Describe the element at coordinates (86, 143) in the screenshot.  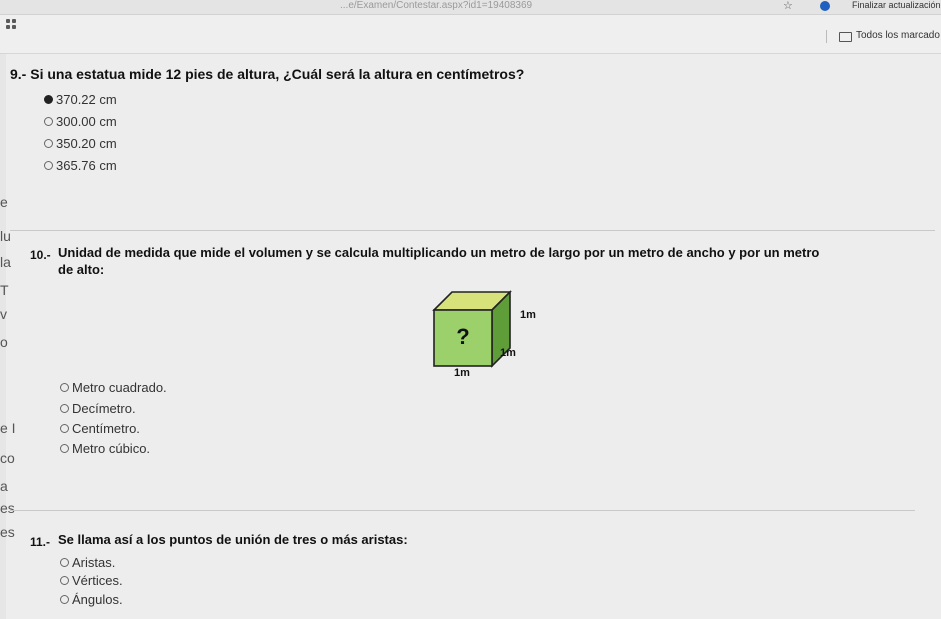
I see `option-label: 350.20 cm` at that location.